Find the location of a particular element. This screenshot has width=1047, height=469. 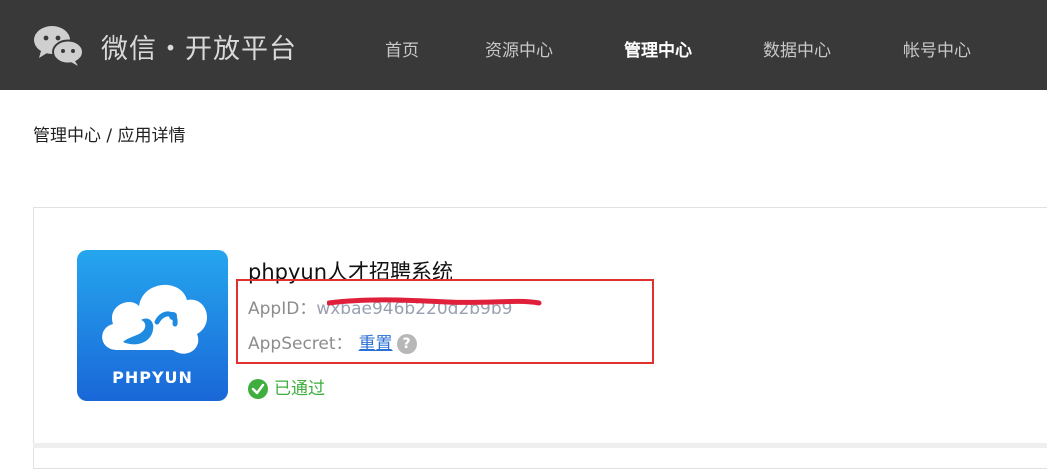

nav-account-center: 帐号中心 is located at coordinates (937, 48).